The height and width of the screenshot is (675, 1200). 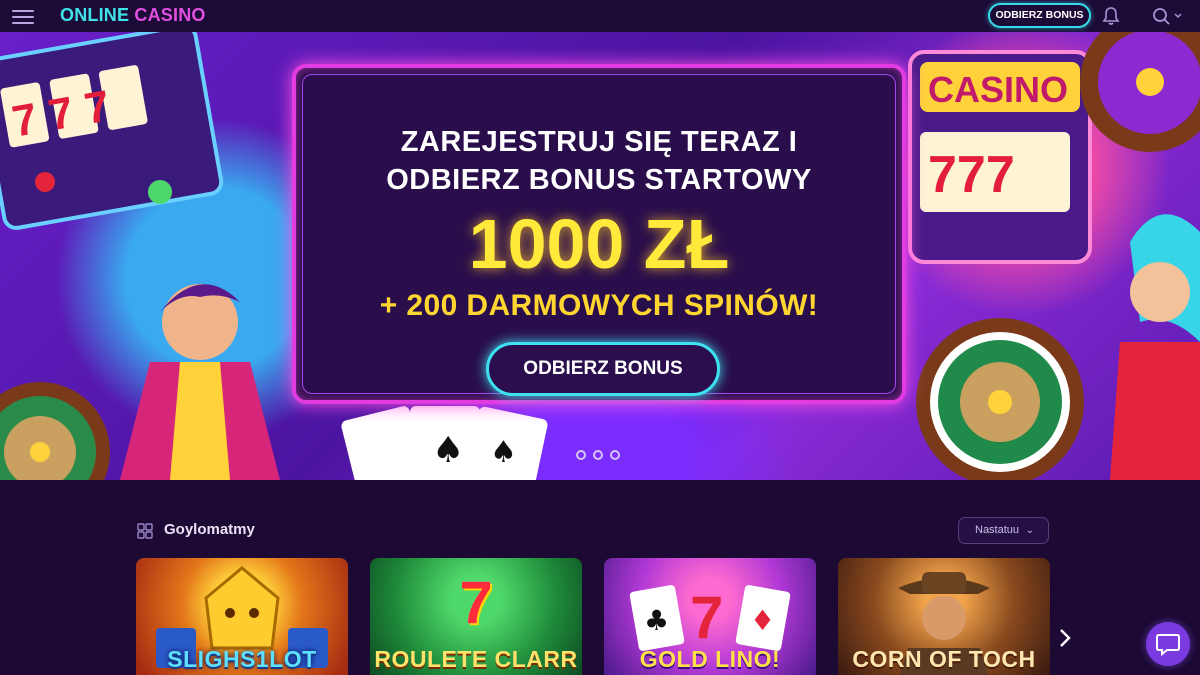 What do you see at coordinates (133, 15) in the screenshot?
I see `logo: ONLINE CASINO` at bounding box center [133, 15].